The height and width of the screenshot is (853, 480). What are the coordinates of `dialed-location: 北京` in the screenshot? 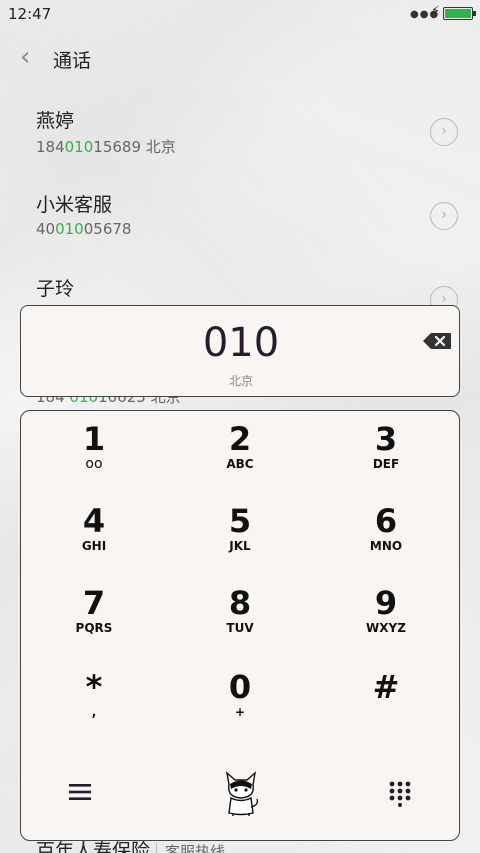 It's located at (240, 381).